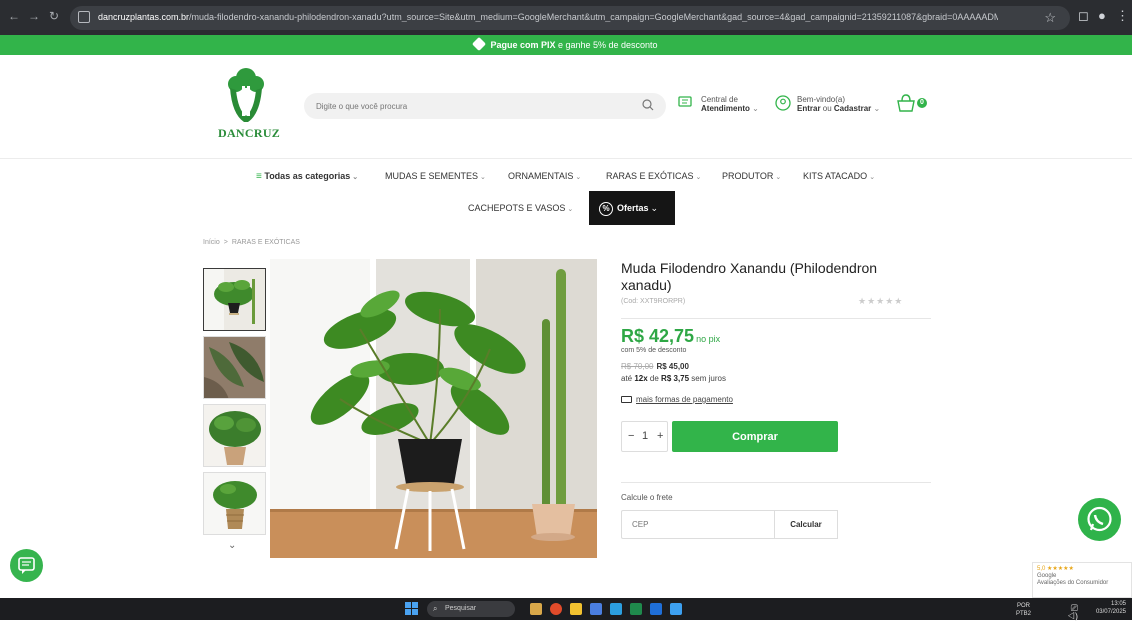  I want to click on pix-price-value: R$ 42,75, so click(658, 336).